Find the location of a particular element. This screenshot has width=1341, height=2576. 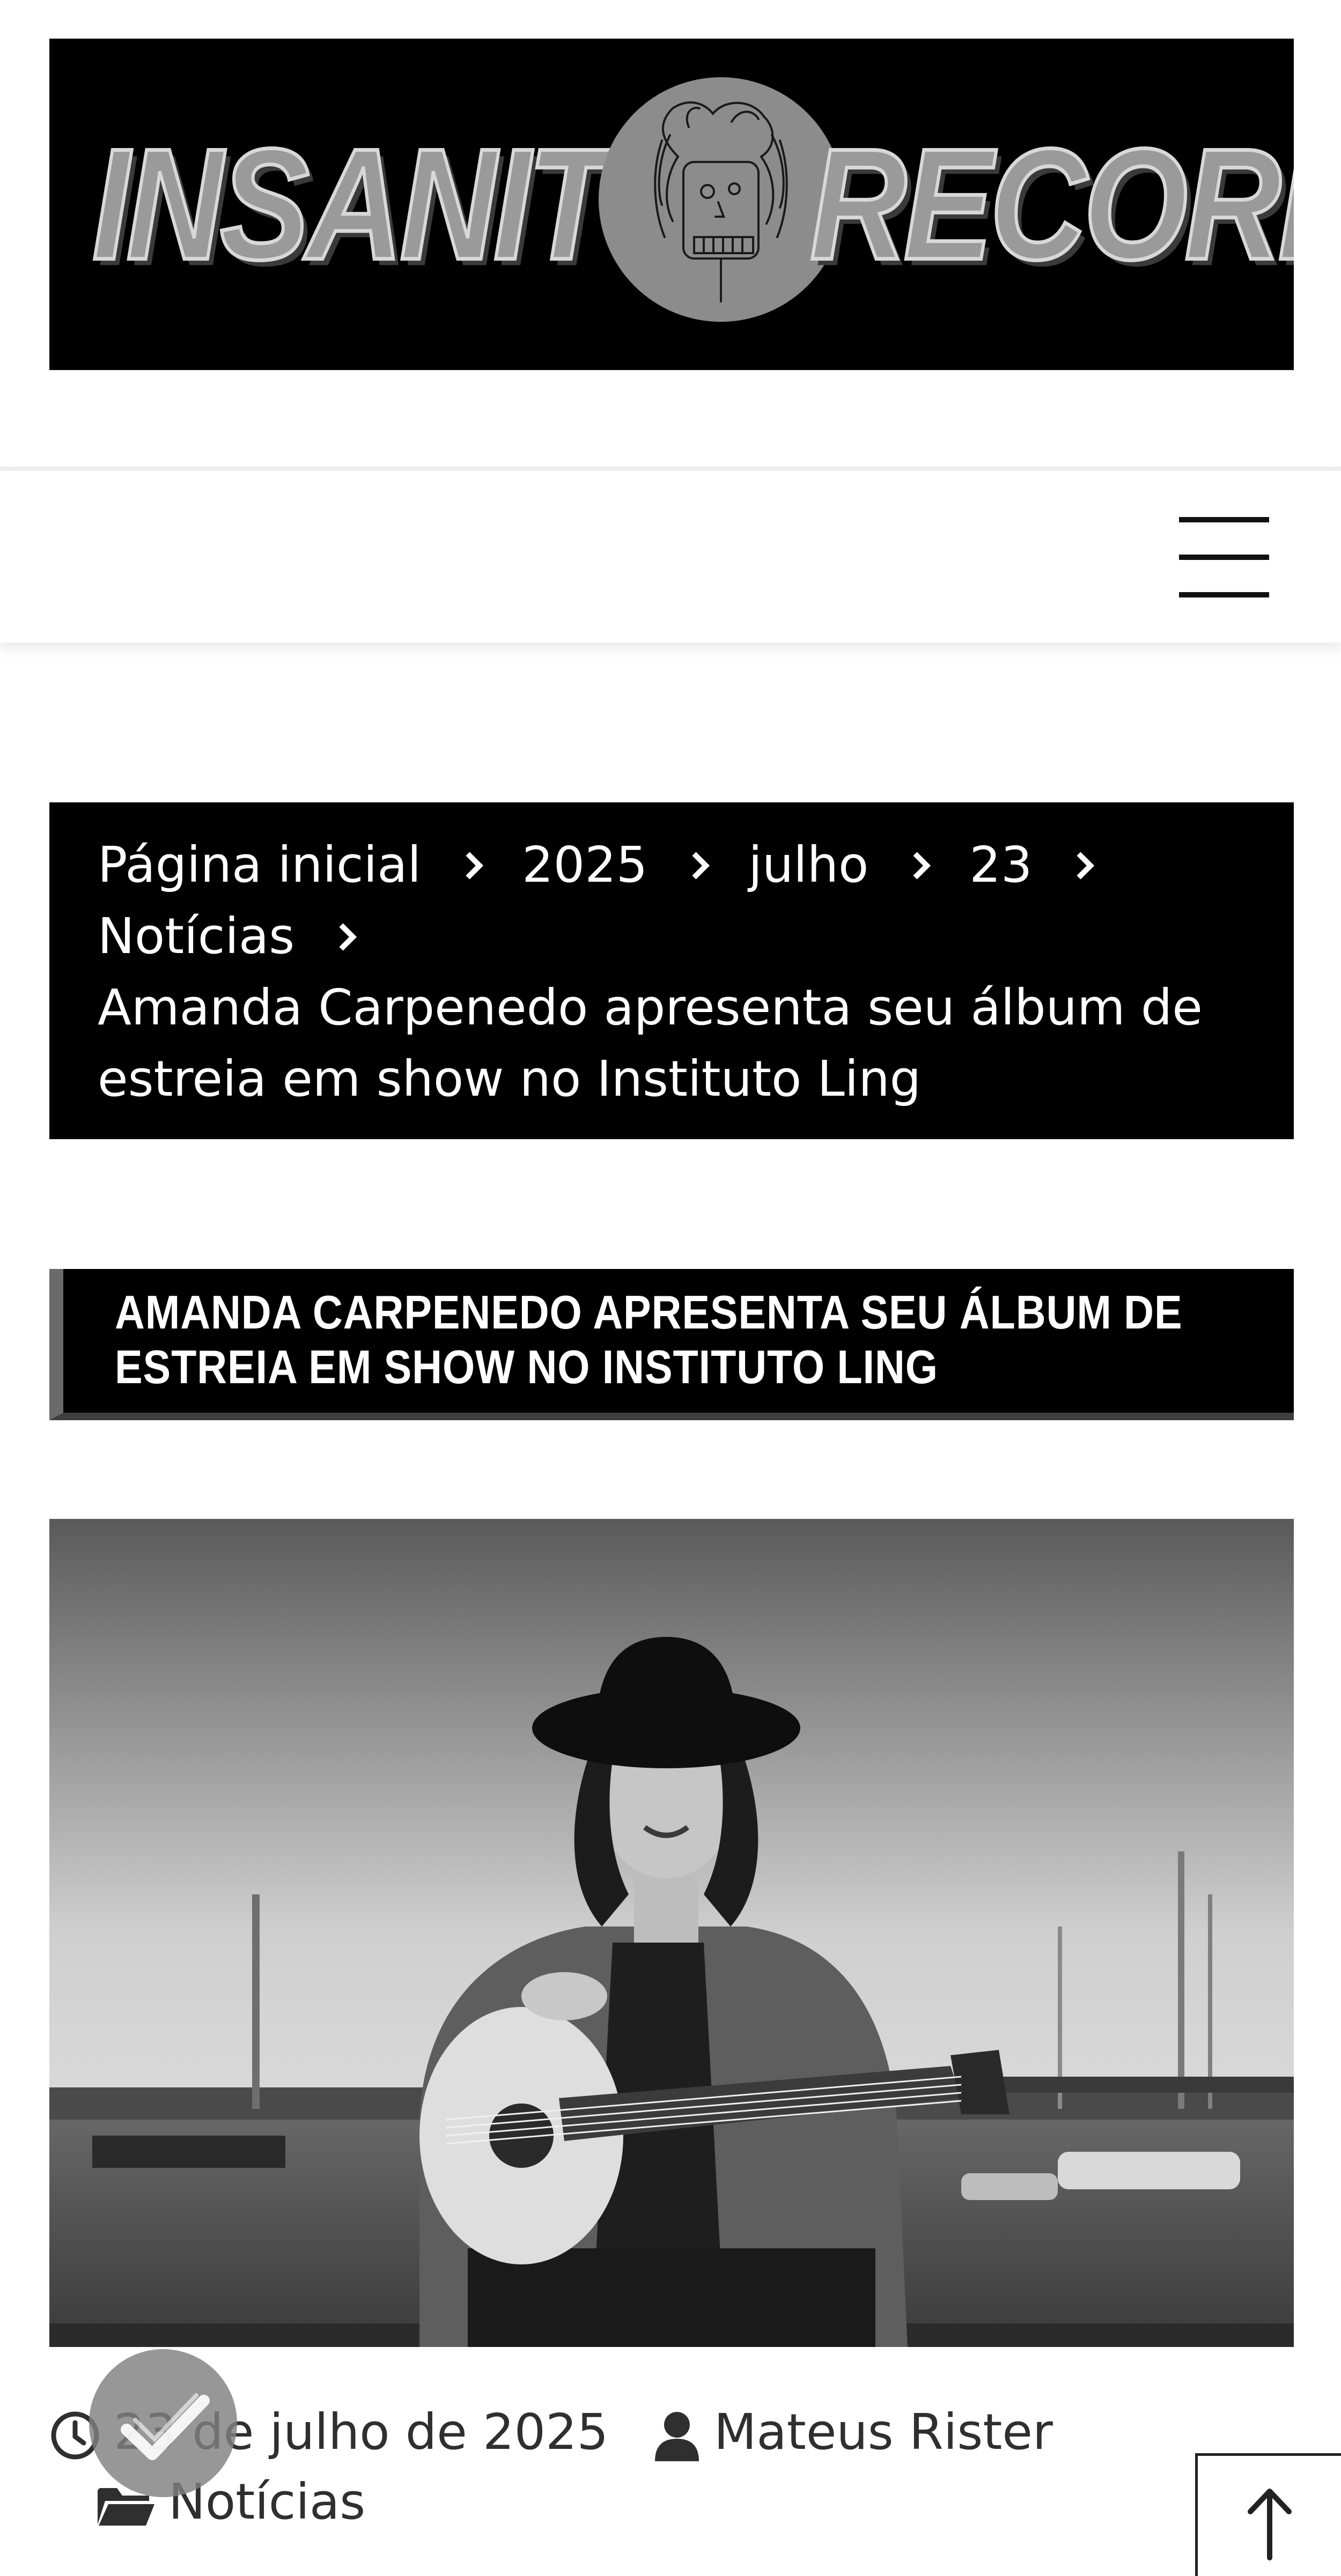

post-meta-row-categories: Notícias is located at coordinates (658, 2502).